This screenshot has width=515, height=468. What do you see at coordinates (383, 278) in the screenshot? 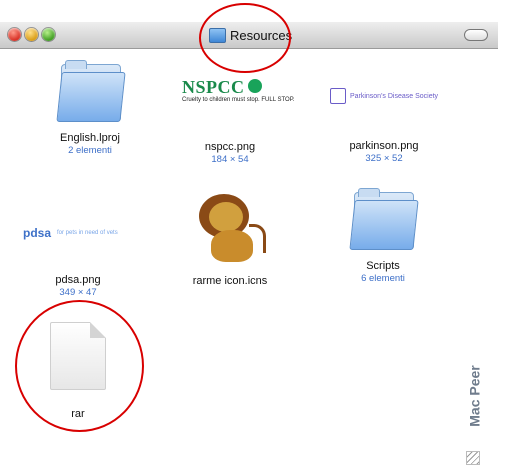
I see `file-subtitle: 6 elementi` at bounding box center [383, 278].